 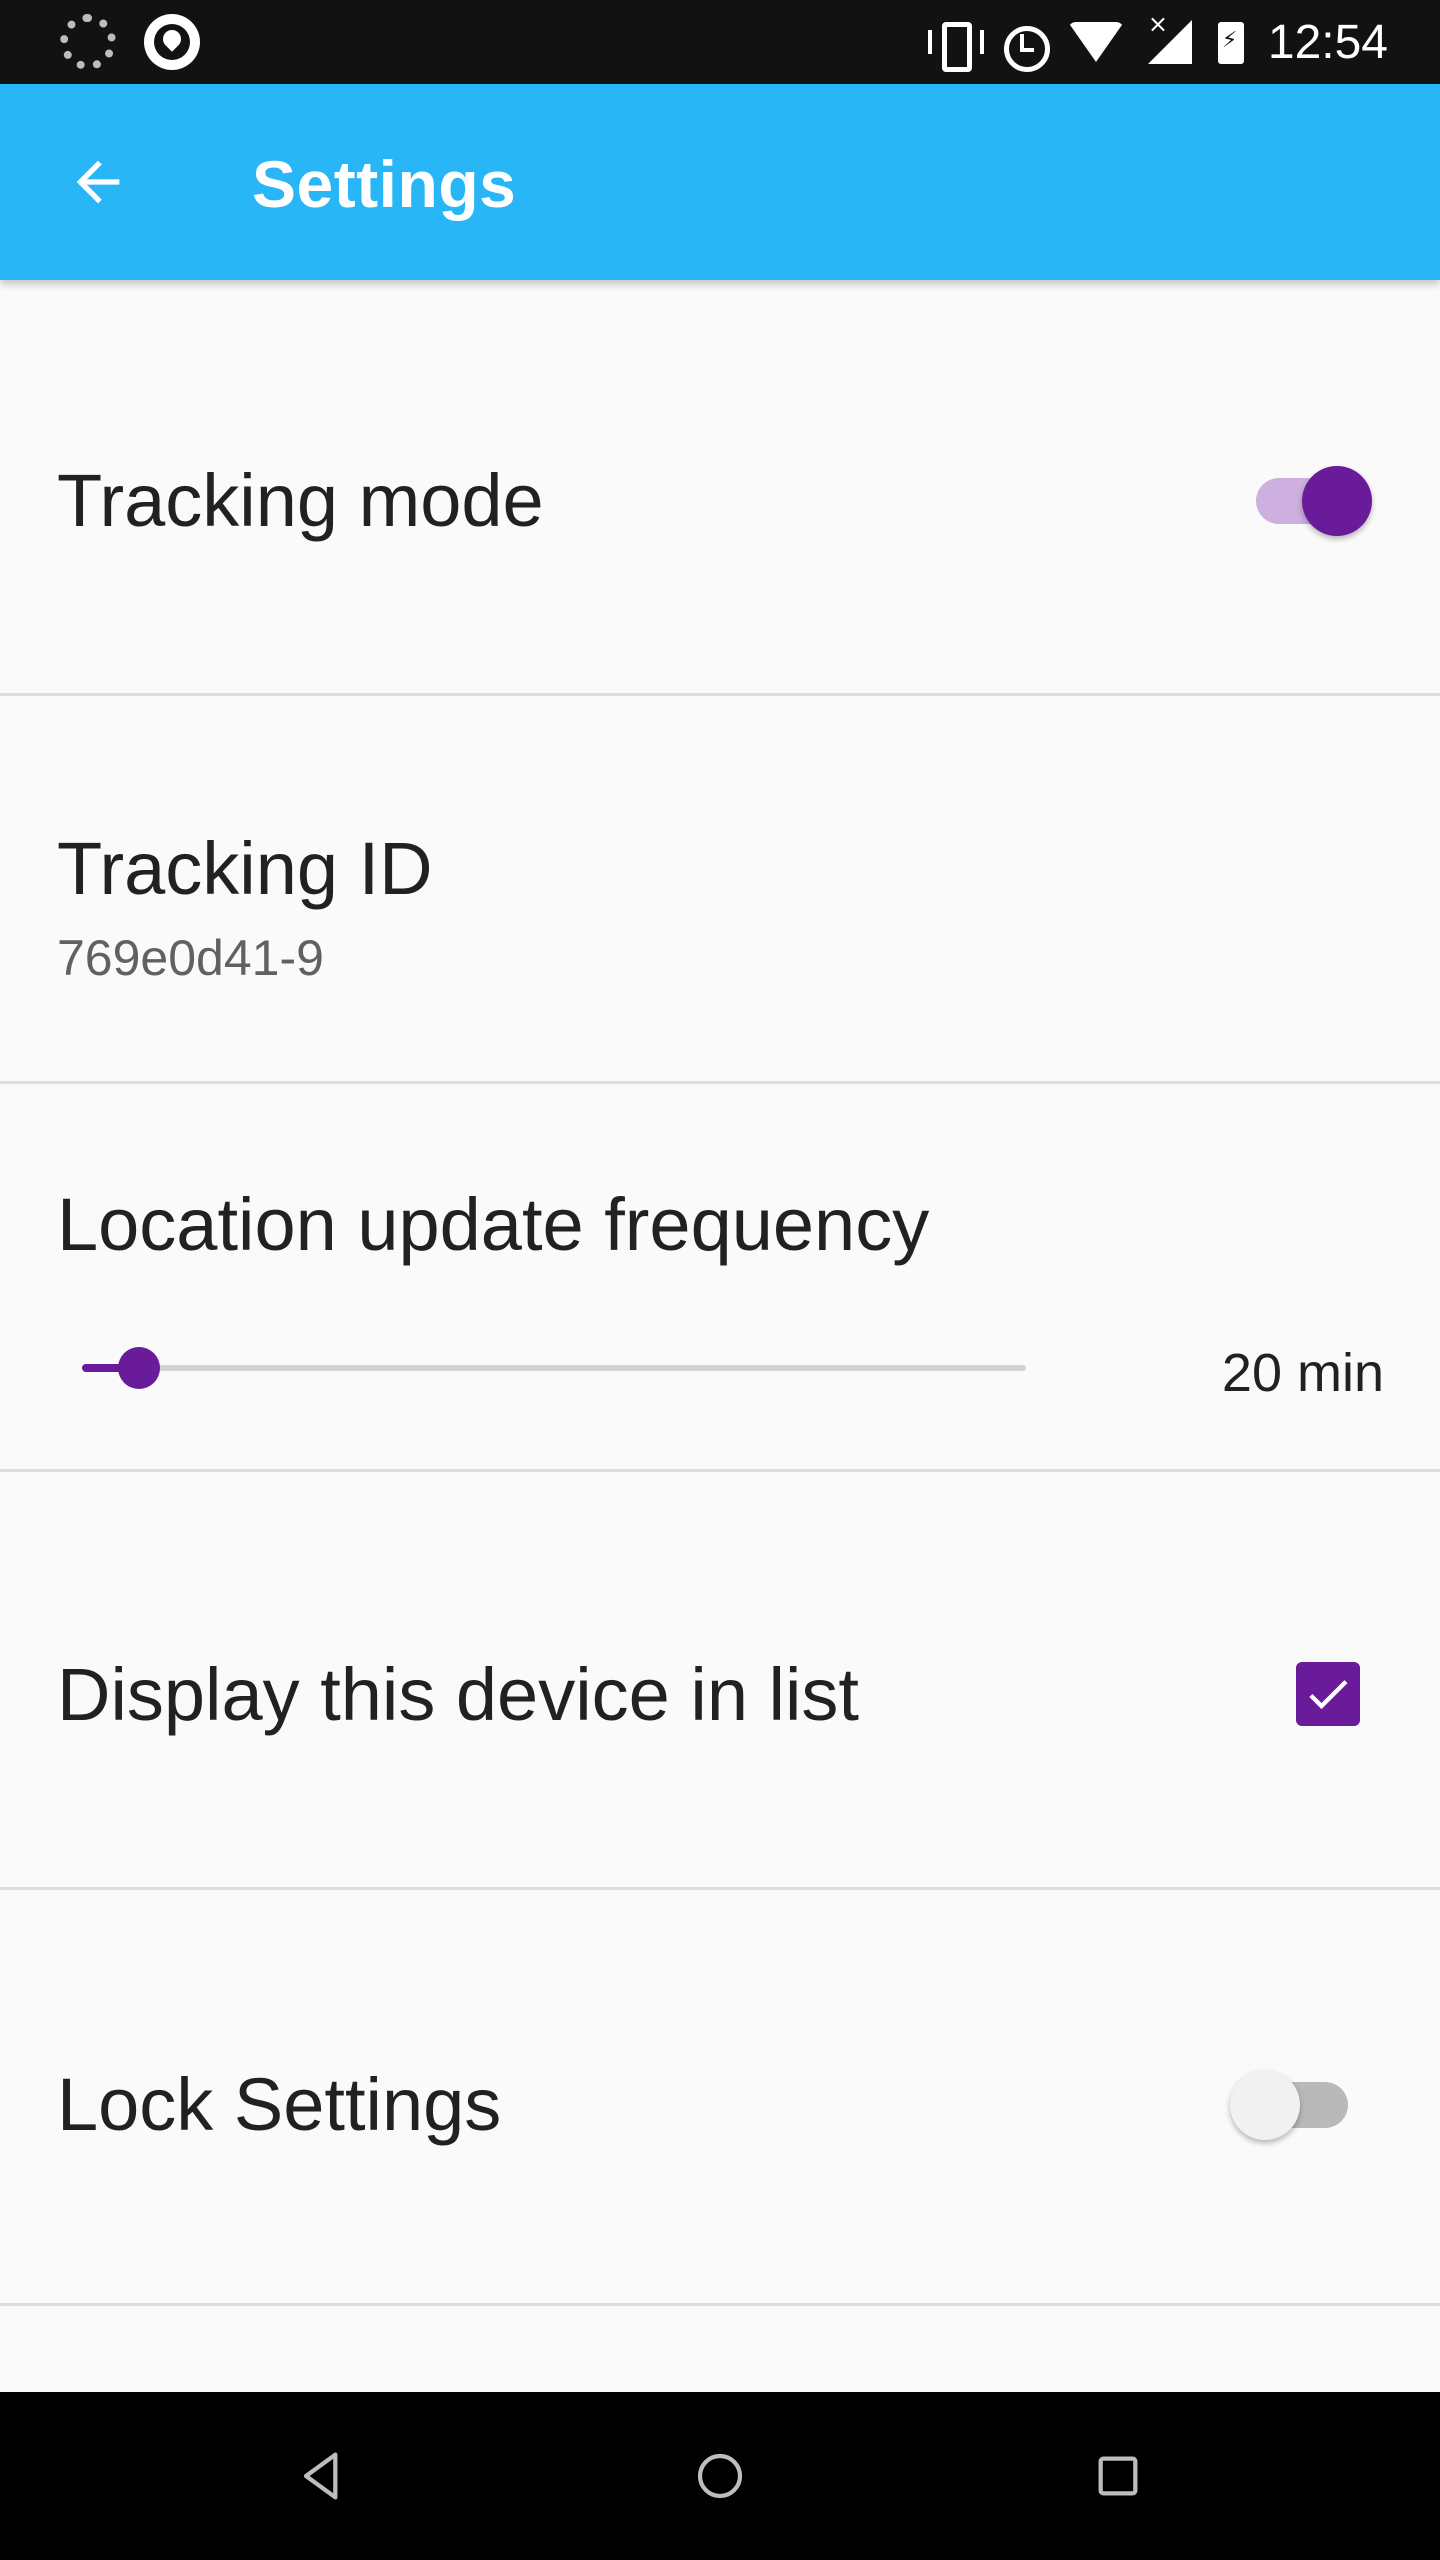 What do you see at coordinates (384, 184) in the screenshot?
I see `page-title: Settings` at bounding box center [384, 184].